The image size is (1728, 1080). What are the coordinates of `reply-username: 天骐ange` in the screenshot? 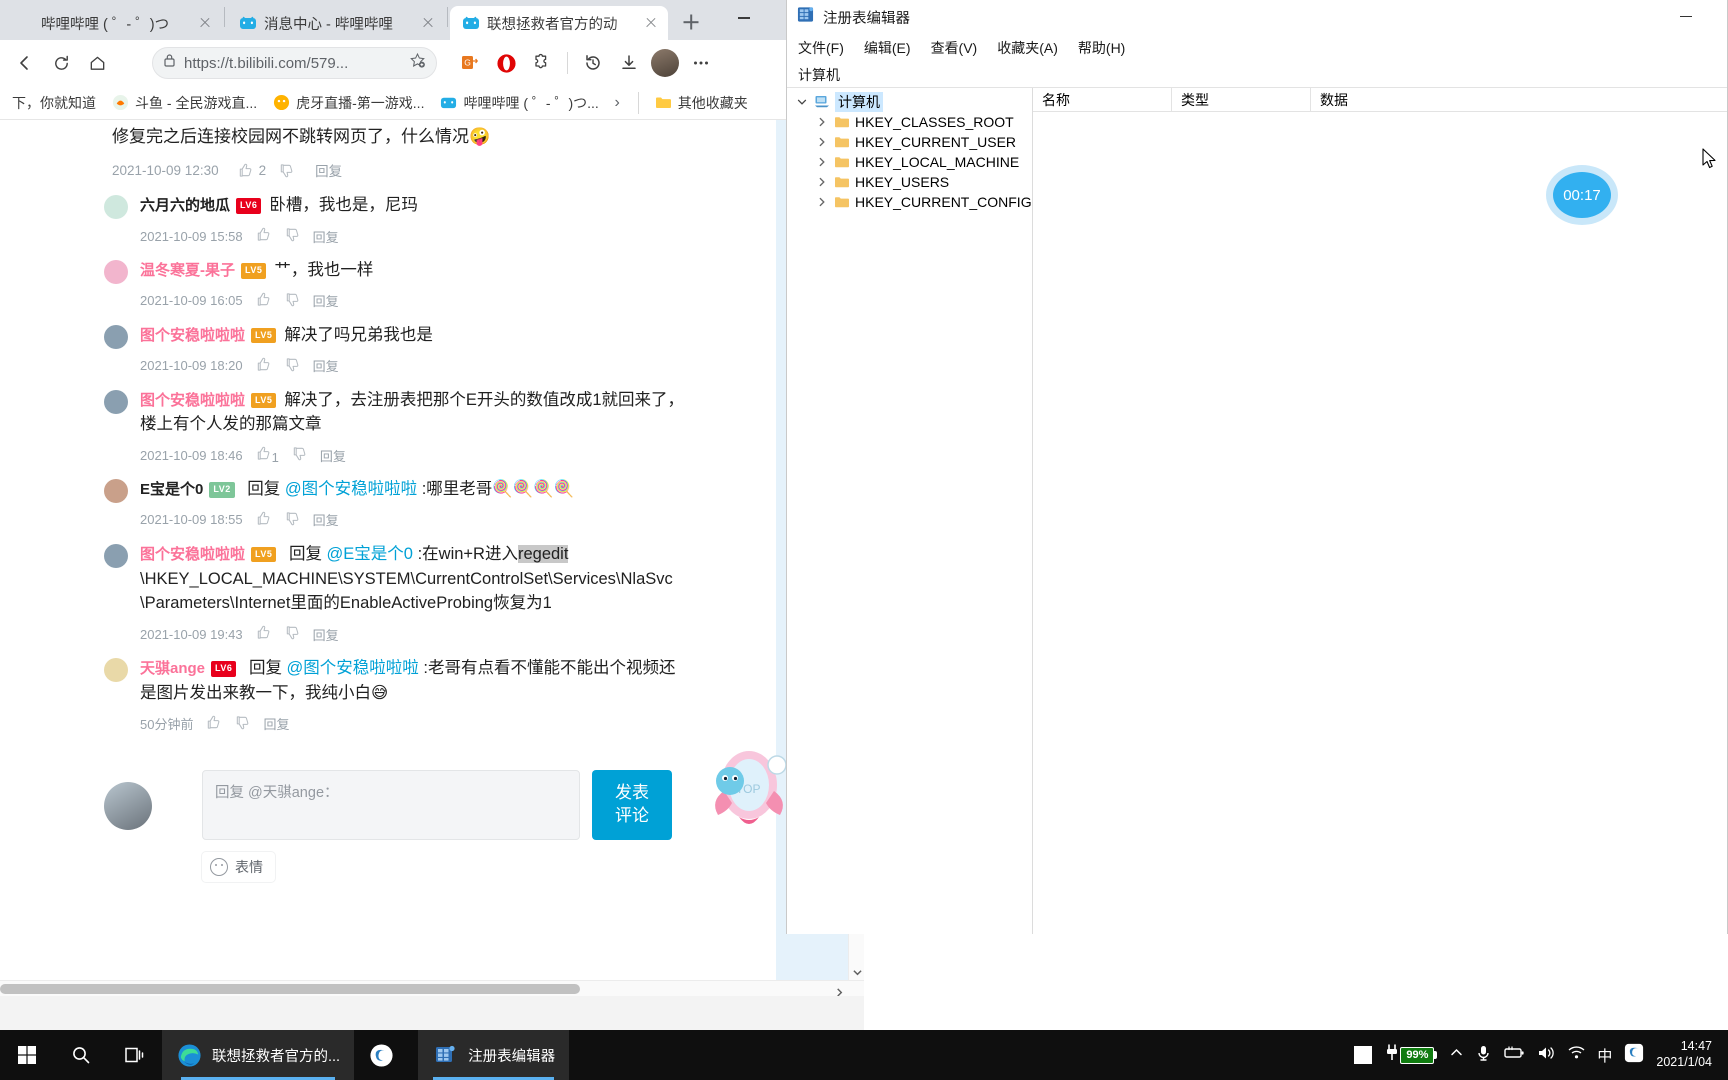 It's located at (172, 668).